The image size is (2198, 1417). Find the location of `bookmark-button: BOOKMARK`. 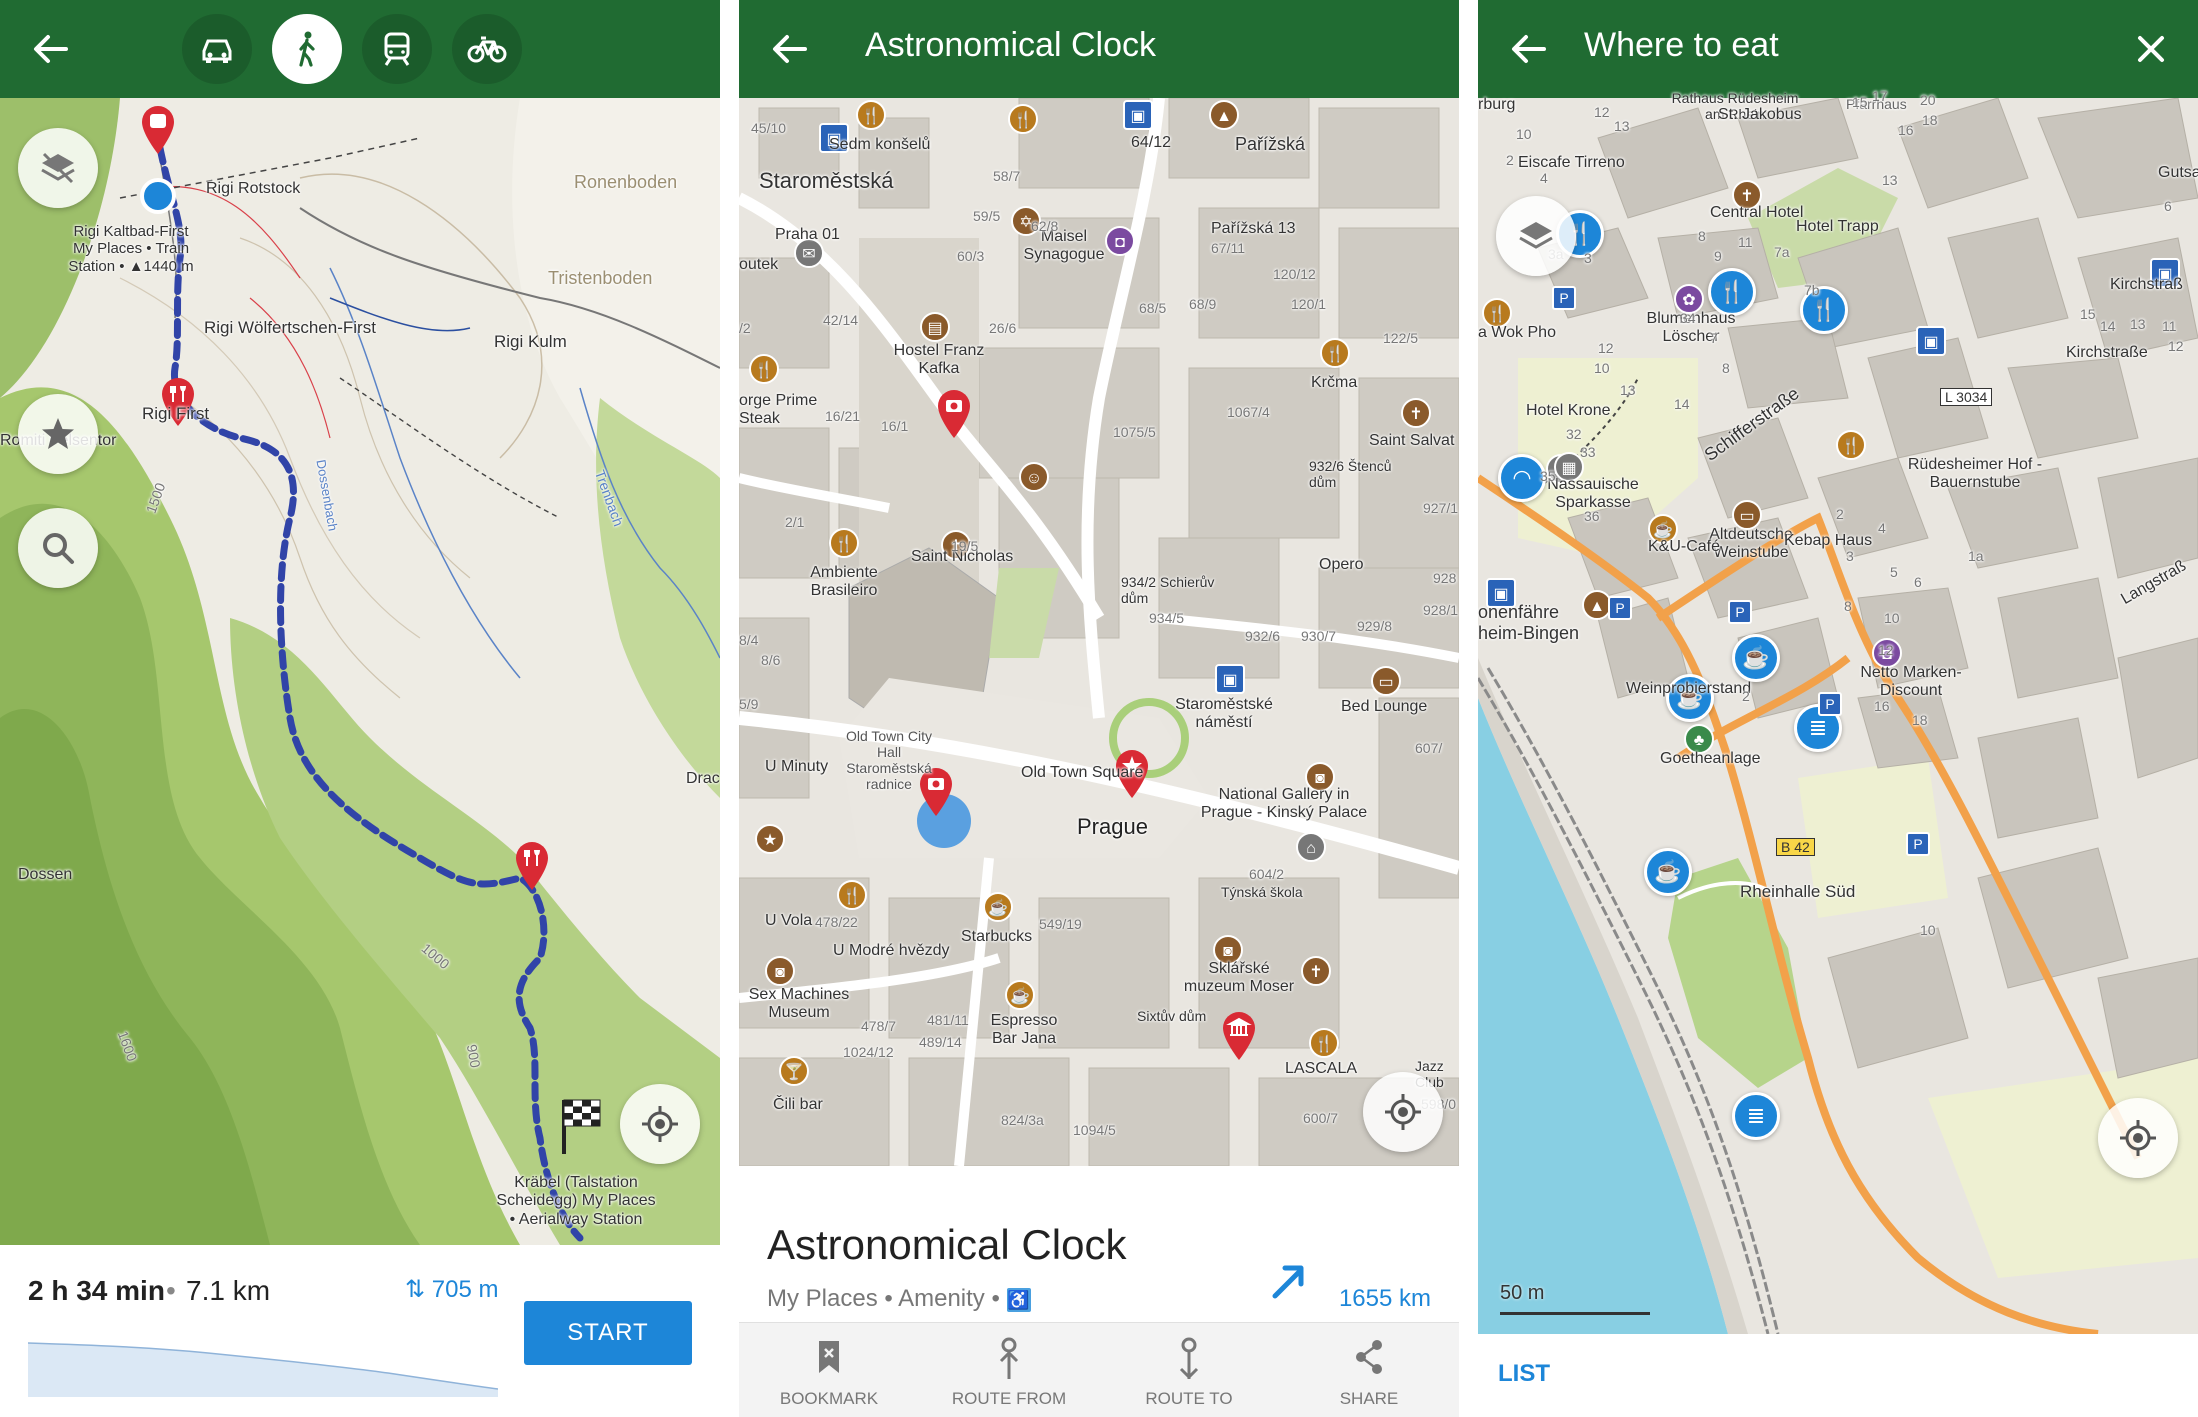

bookmark-button: BOOKMARK is located at coordinates (829, 1370).